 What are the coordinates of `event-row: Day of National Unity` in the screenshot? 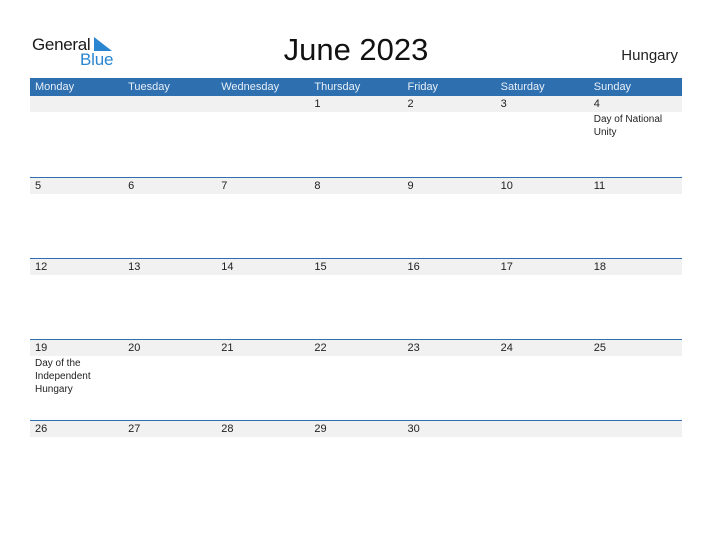 It's located at (356, 125).